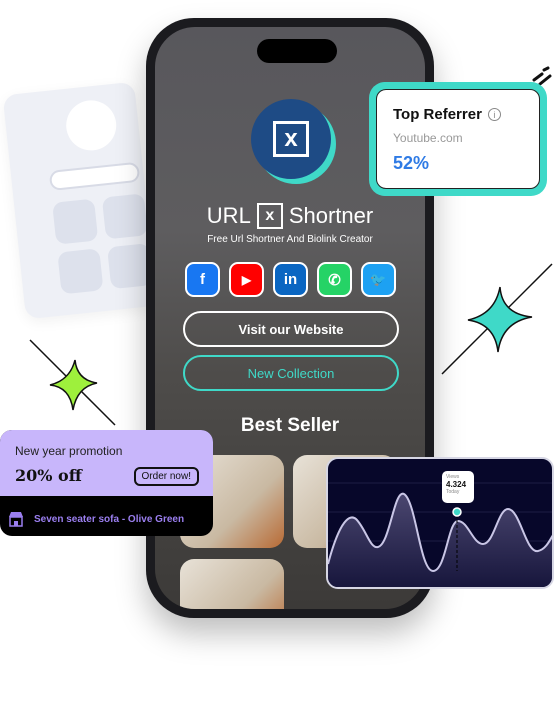 The image size is (560, 710). I want to click on twitter-icon: 🐦, so click(378, 279).